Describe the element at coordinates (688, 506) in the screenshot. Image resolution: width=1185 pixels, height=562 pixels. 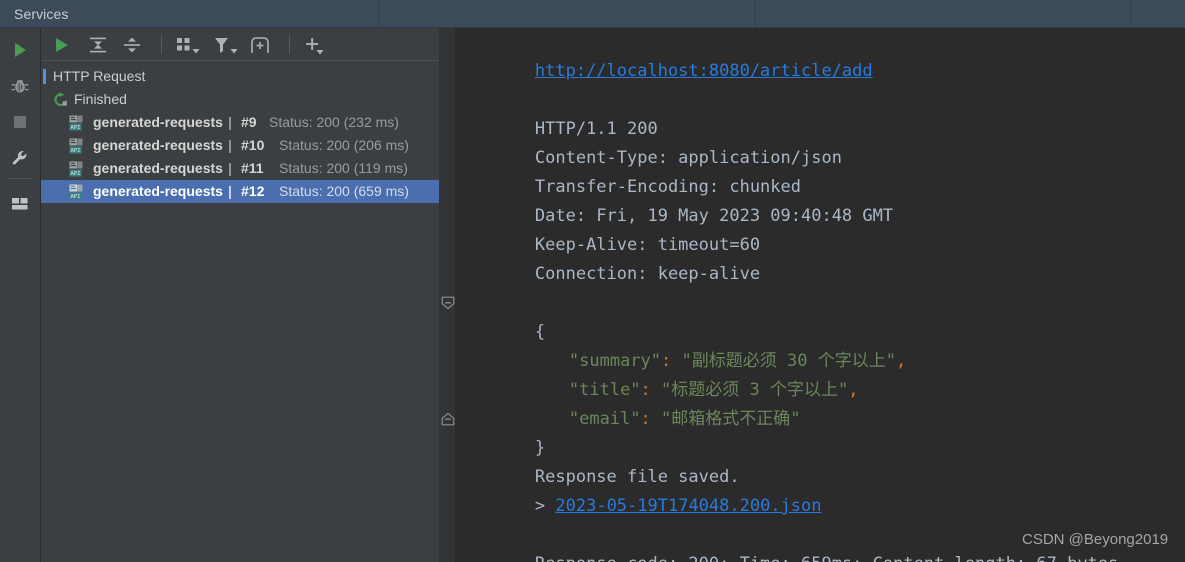
I see `saved-file-link: 2023-05-19T174048.200.json` at that location.